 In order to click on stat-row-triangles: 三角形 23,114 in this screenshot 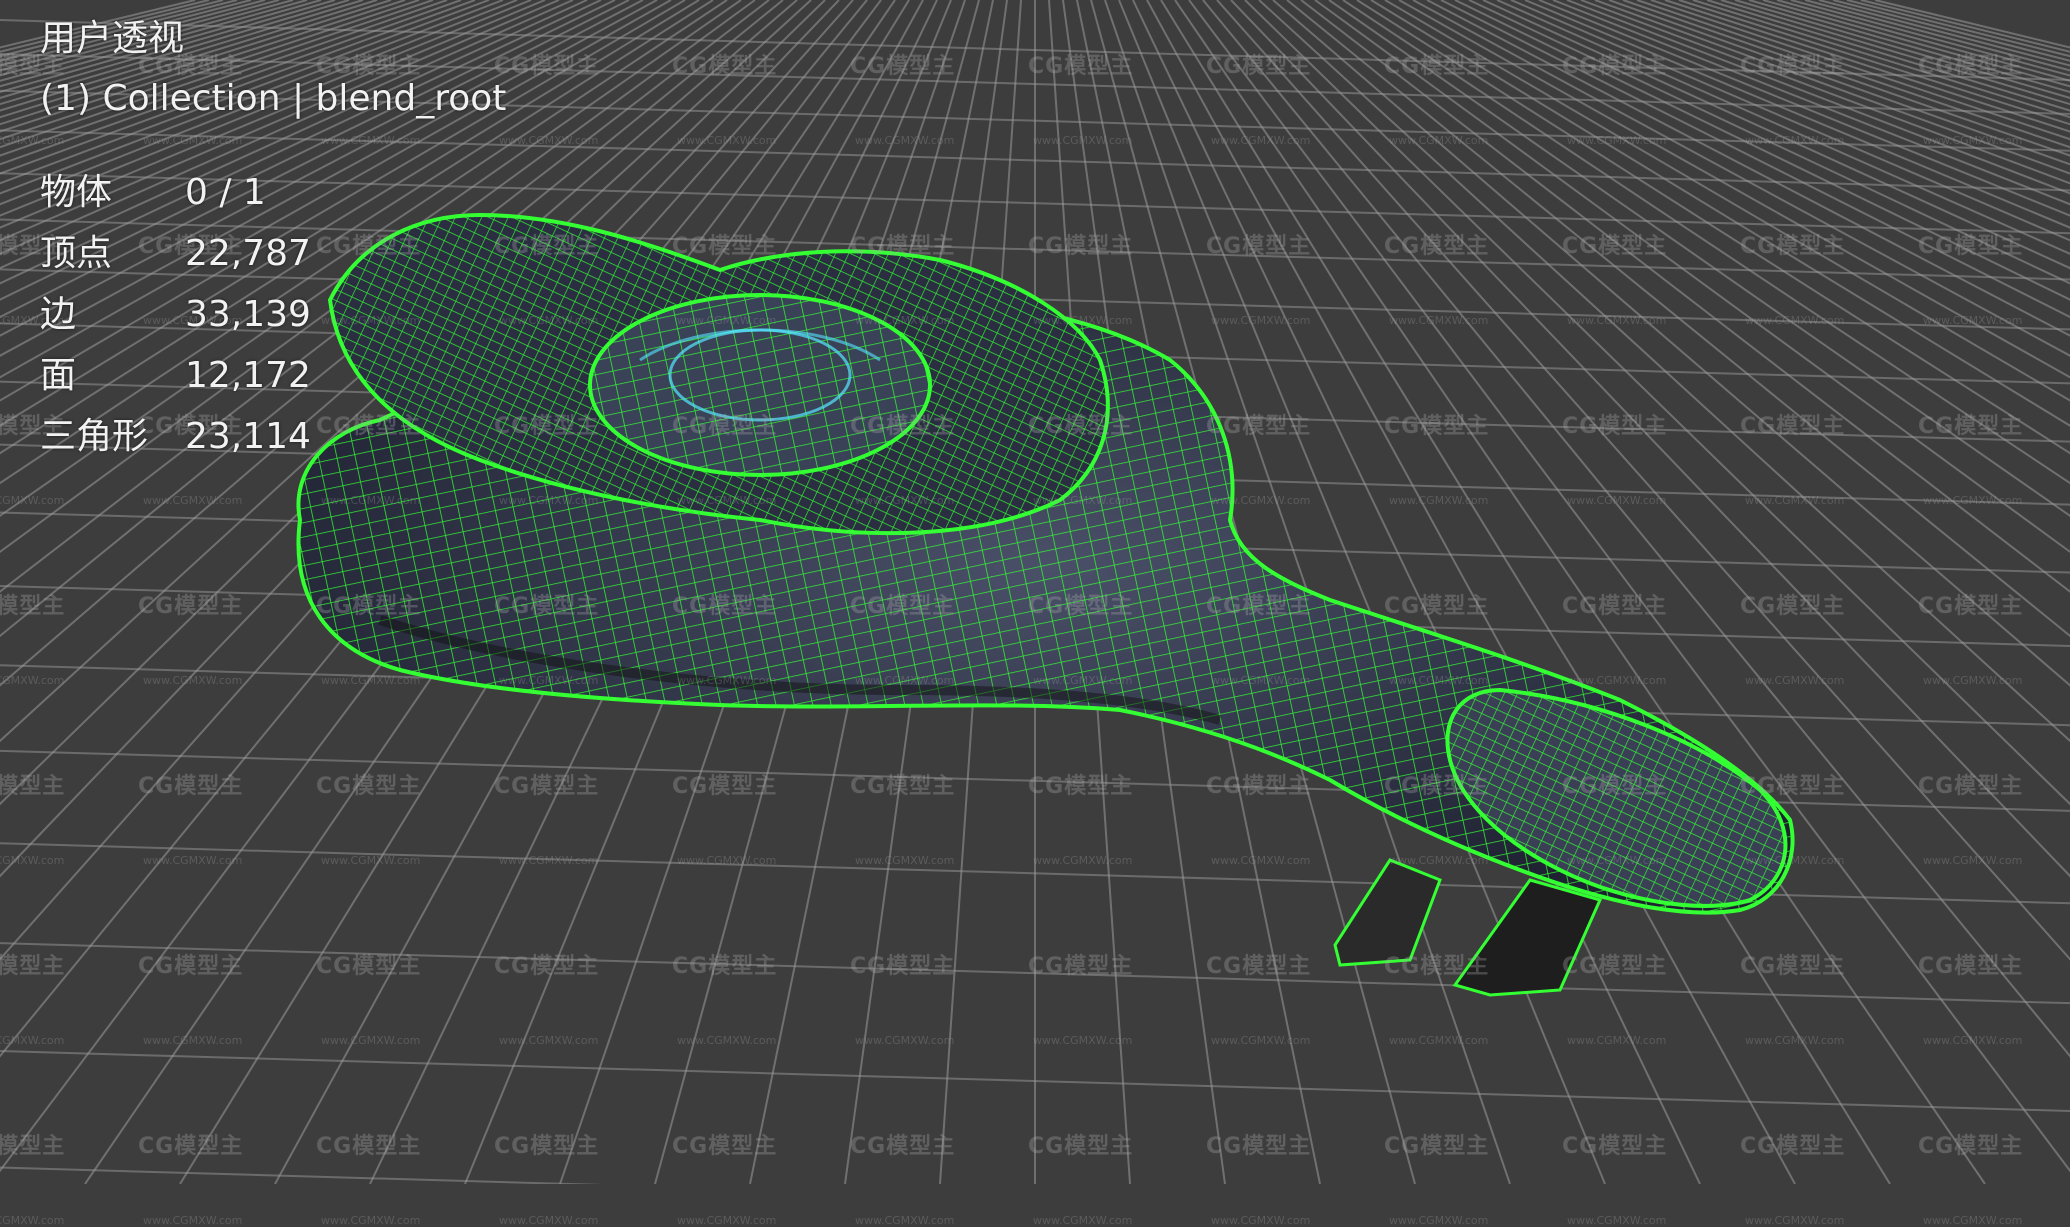, I will do `click(273, 436)`.